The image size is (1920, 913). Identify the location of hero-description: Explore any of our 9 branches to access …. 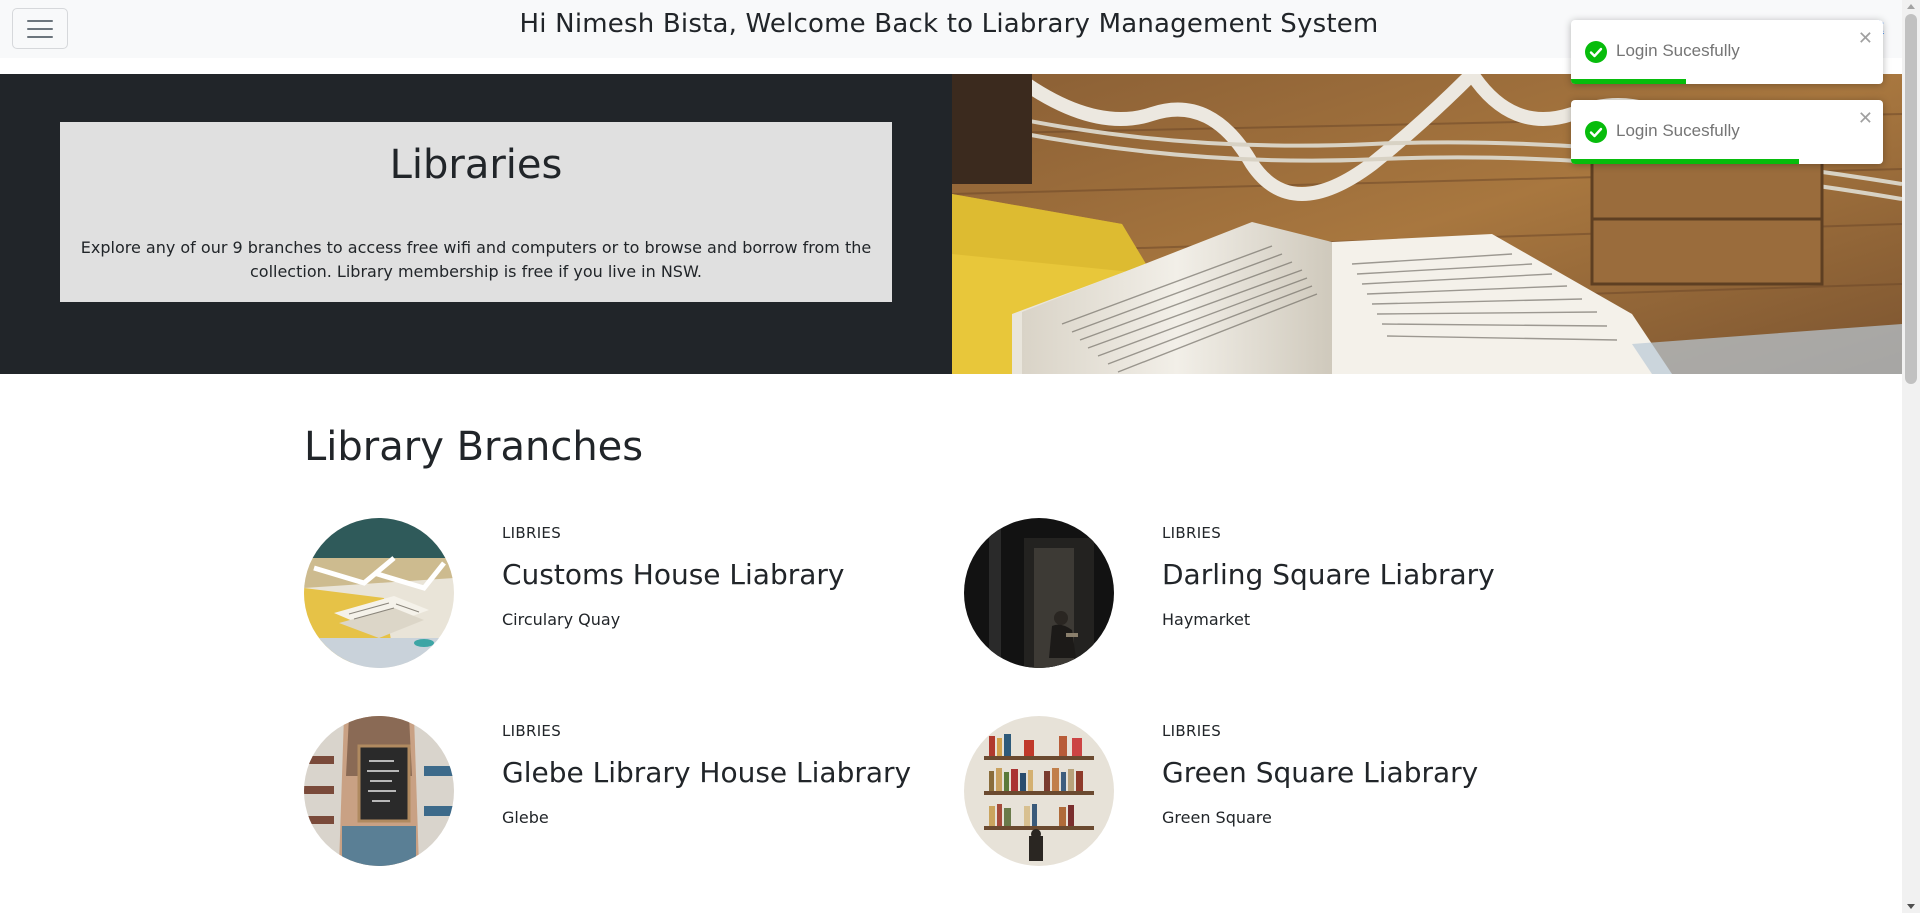
(476, 259).